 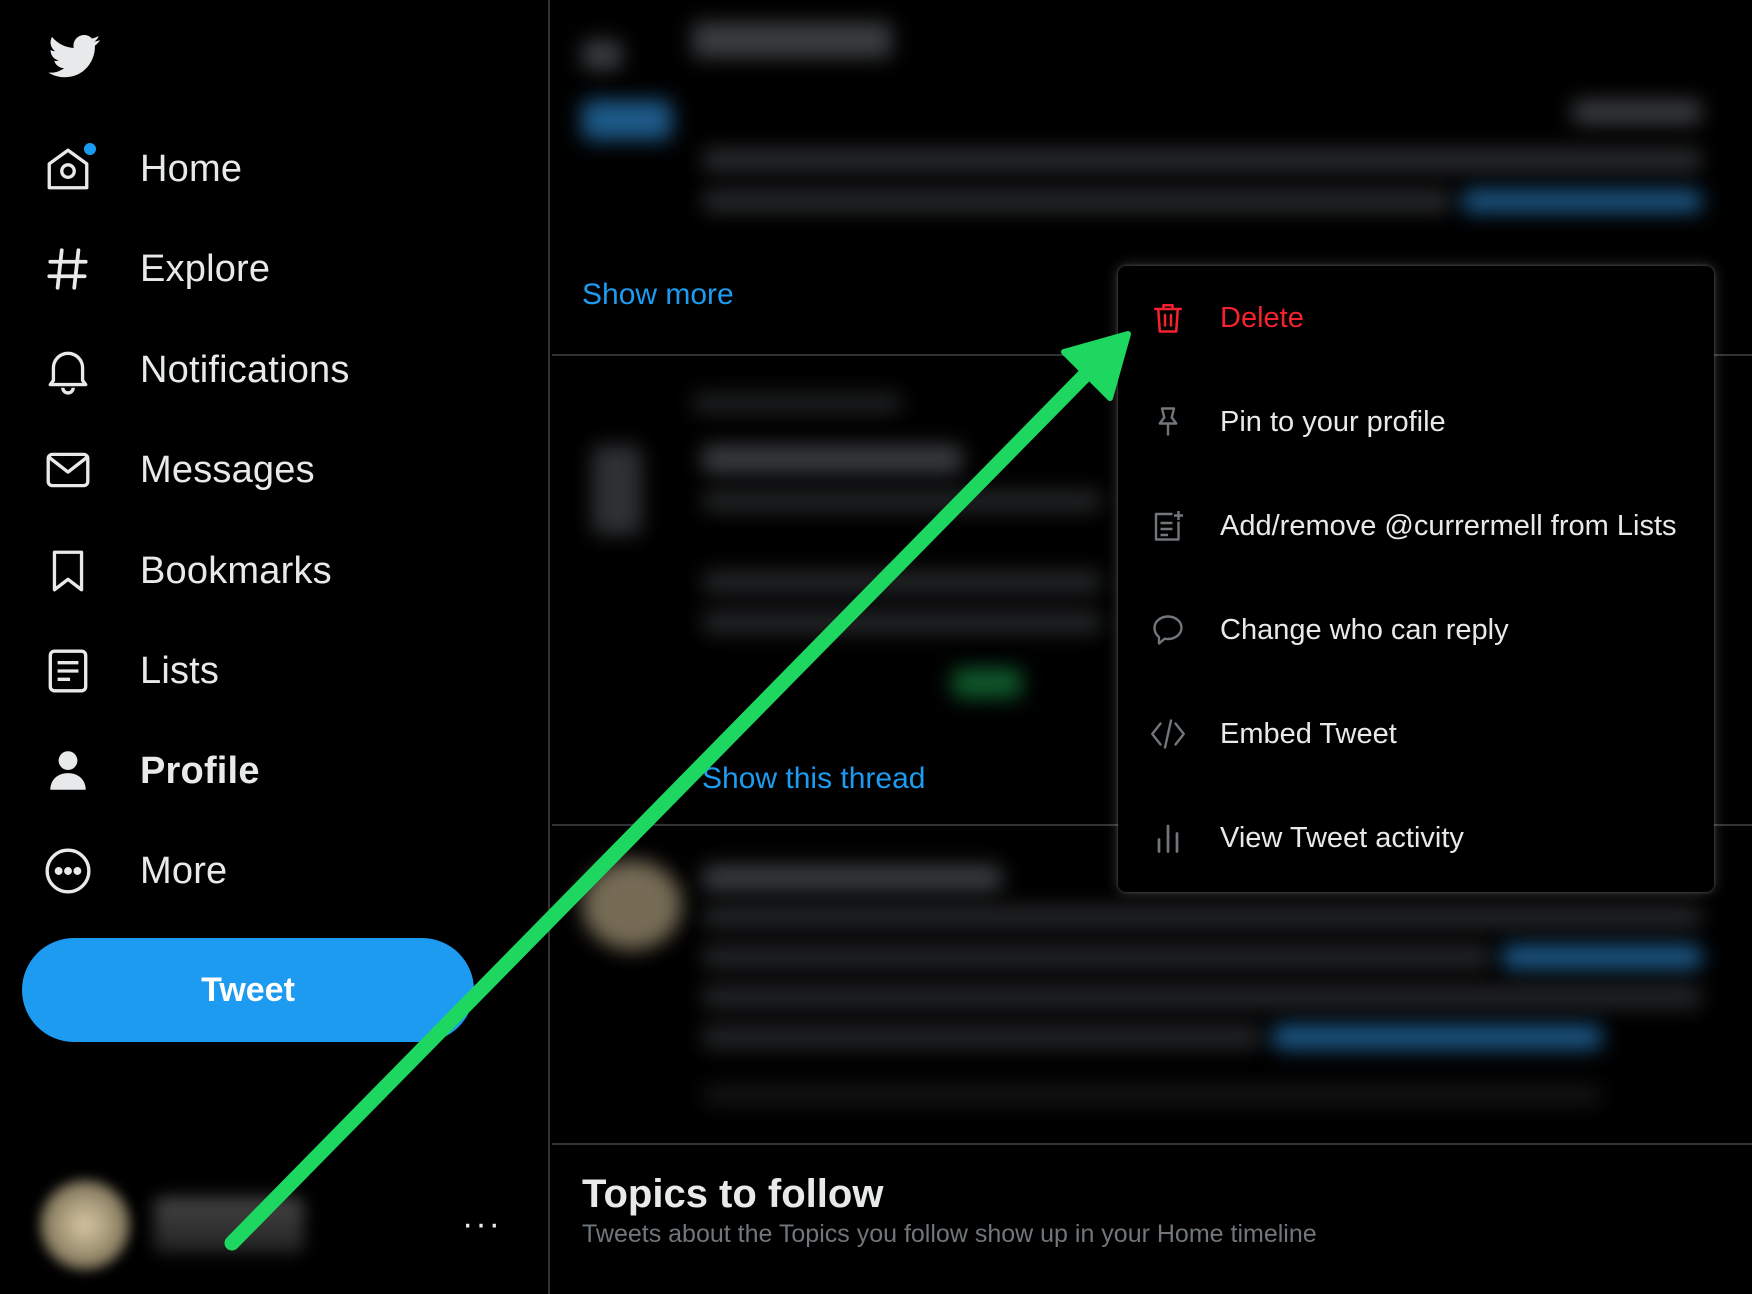 I want to click on menu-item-pin: Pin to your profile, so click(x=1416, y=422).